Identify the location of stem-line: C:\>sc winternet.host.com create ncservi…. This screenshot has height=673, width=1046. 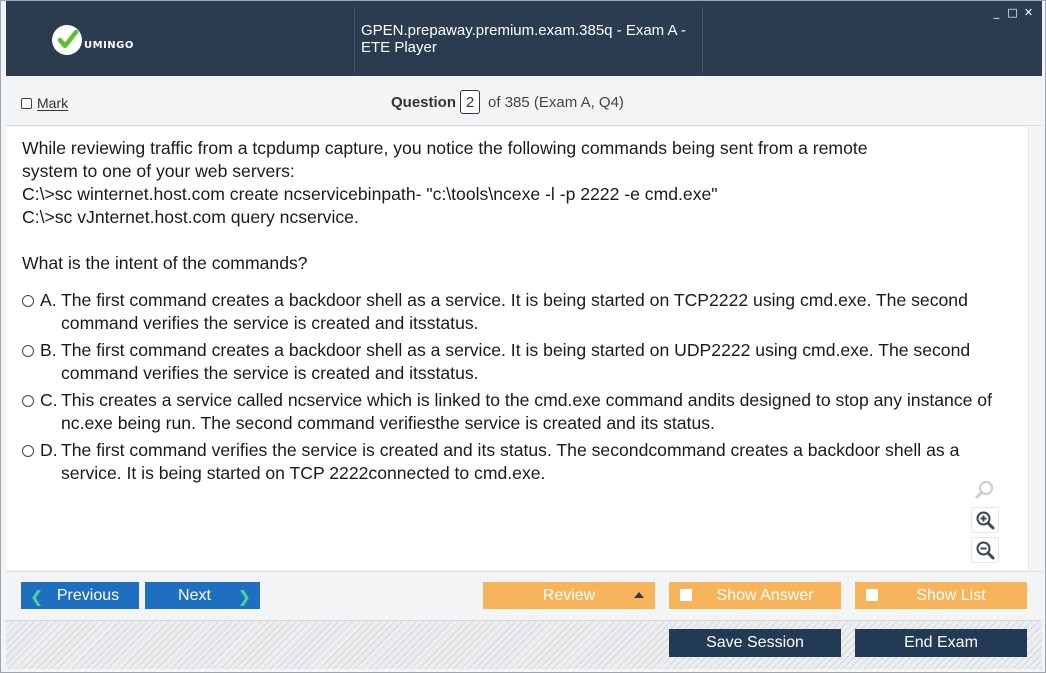
(370, 194).